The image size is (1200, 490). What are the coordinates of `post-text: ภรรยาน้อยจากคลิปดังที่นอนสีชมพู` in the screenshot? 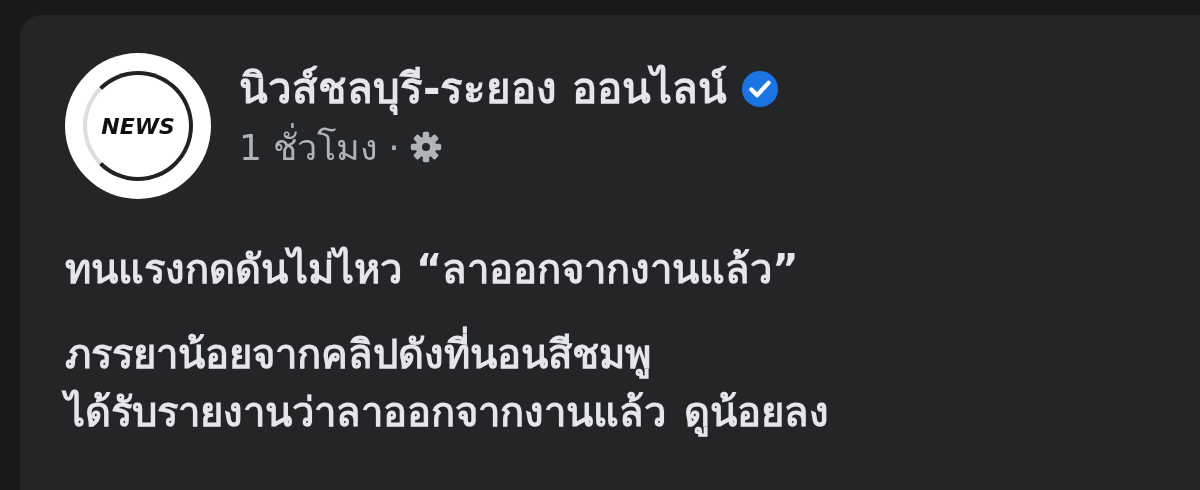 It's located at (565, 354).